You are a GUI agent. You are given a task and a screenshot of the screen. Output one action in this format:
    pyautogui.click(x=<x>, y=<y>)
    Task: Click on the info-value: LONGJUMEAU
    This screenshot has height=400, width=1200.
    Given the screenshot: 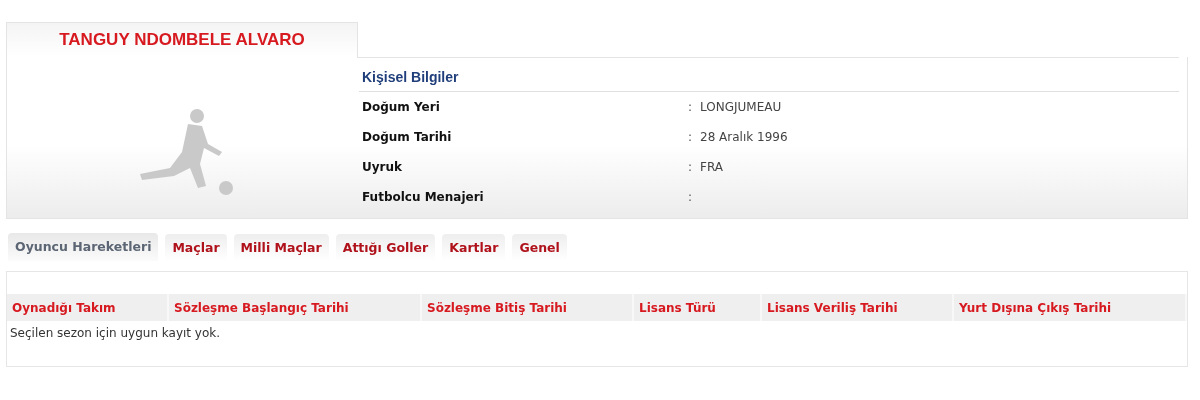 What is the action you would take?
    pyautogui.click(x=741, y=107)
    